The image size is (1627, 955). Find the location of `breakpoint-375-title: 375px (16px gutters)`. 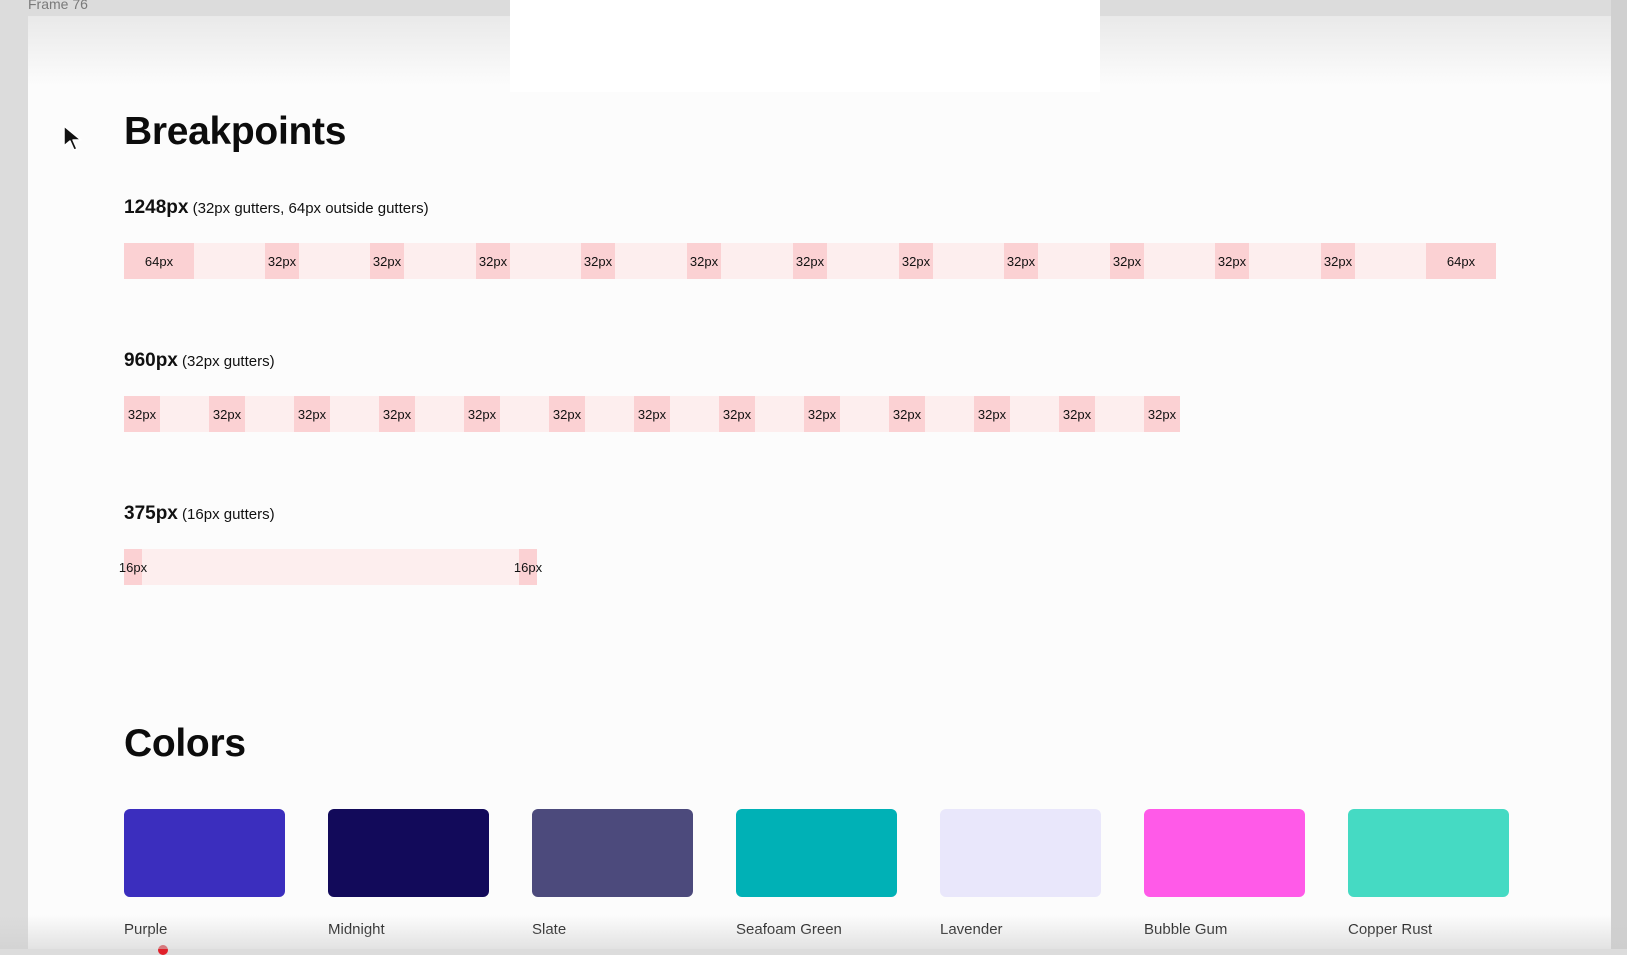

breakpoint-375-title: 375px (16px gutters) is located at coordinates (199, 514).